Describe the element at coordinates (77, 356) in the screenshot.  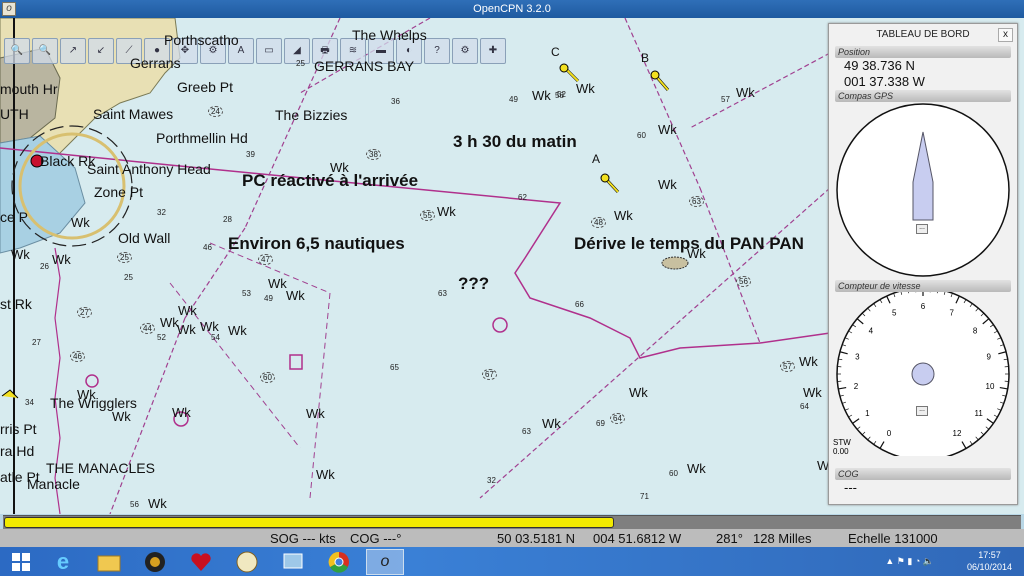
I see `depth-sounding: 46` at that location.